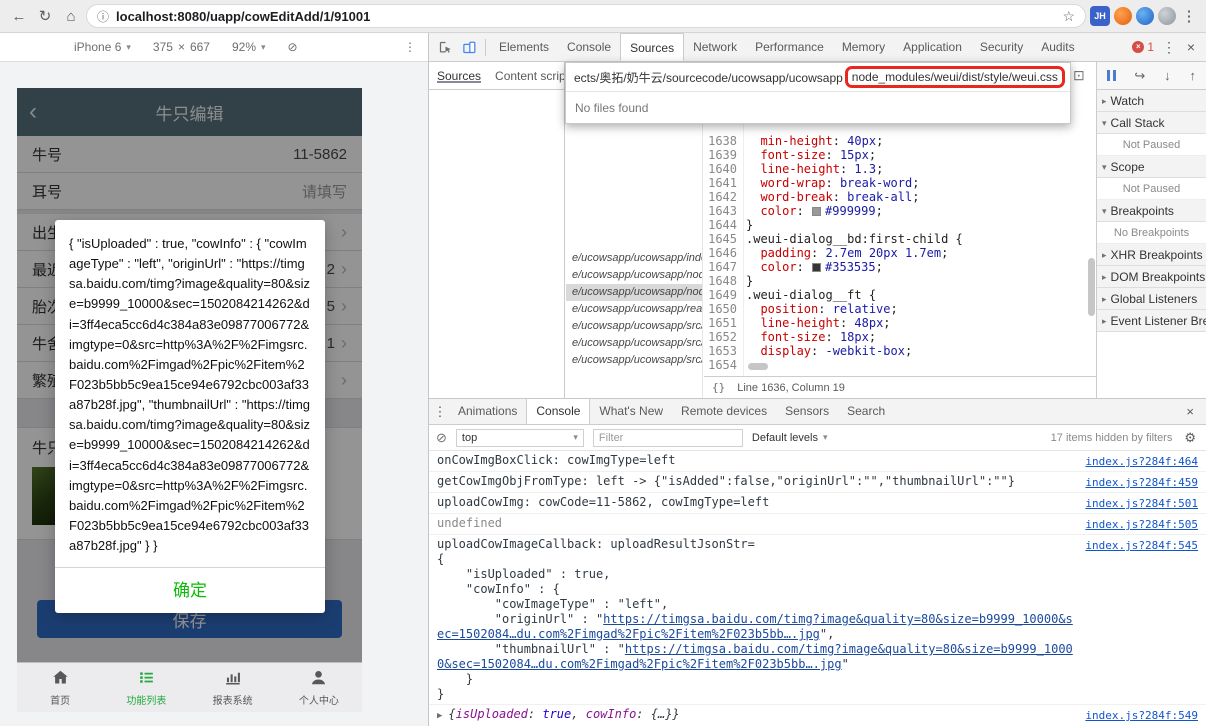 Image resolution: width=1206 pixels, height=726 pixels. Describe the element at coordinates (1151, 277) in the screenshot. I see `sidebar-section-dom-breakpoints: ▸ DOM Breakpoints` at that location.